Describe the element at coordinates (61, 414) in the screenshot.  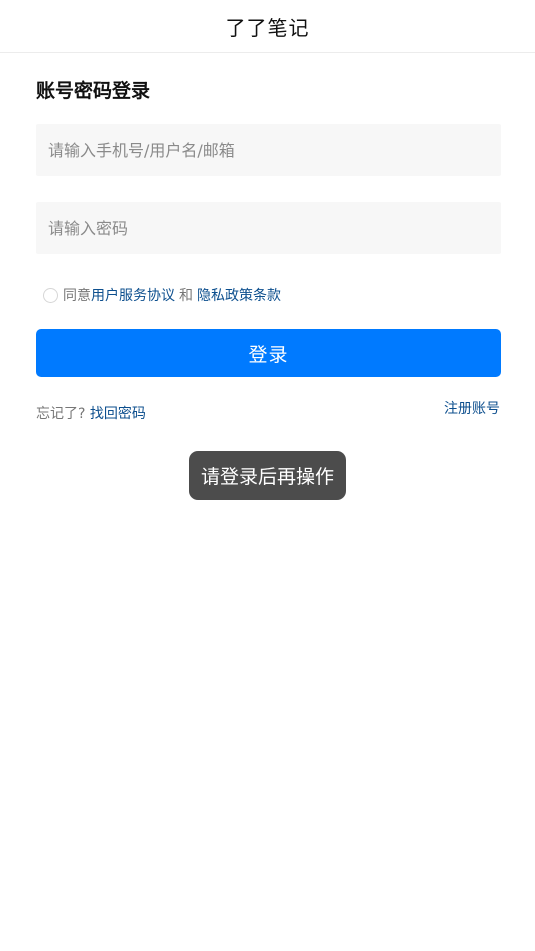
I see `forgot-prefix: 忘记了?` at that location.